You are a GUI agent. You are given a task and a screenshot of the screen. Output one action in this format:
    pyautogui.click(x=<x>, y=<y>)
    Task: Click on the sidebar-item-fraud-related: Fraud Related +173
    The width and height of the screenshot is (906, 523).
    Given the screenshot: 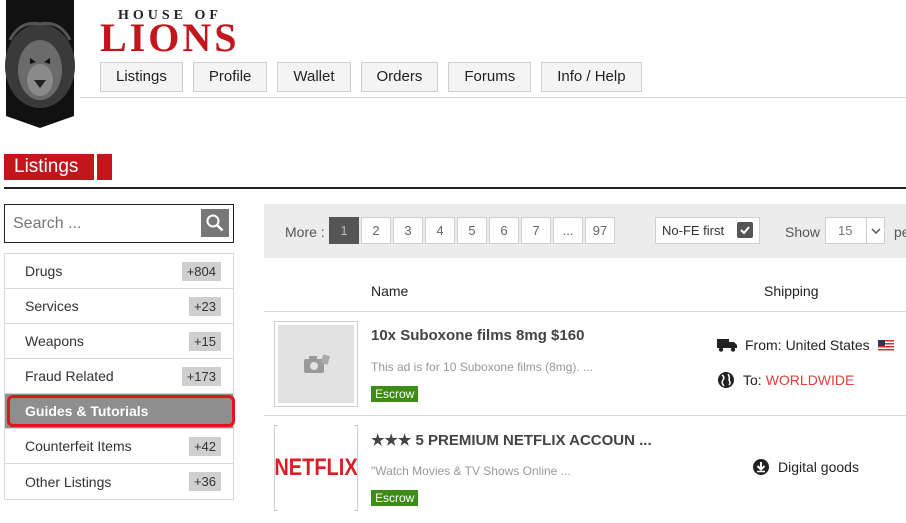 What is the action you would take?
    pyautogui.click(x=119, y=376)
    